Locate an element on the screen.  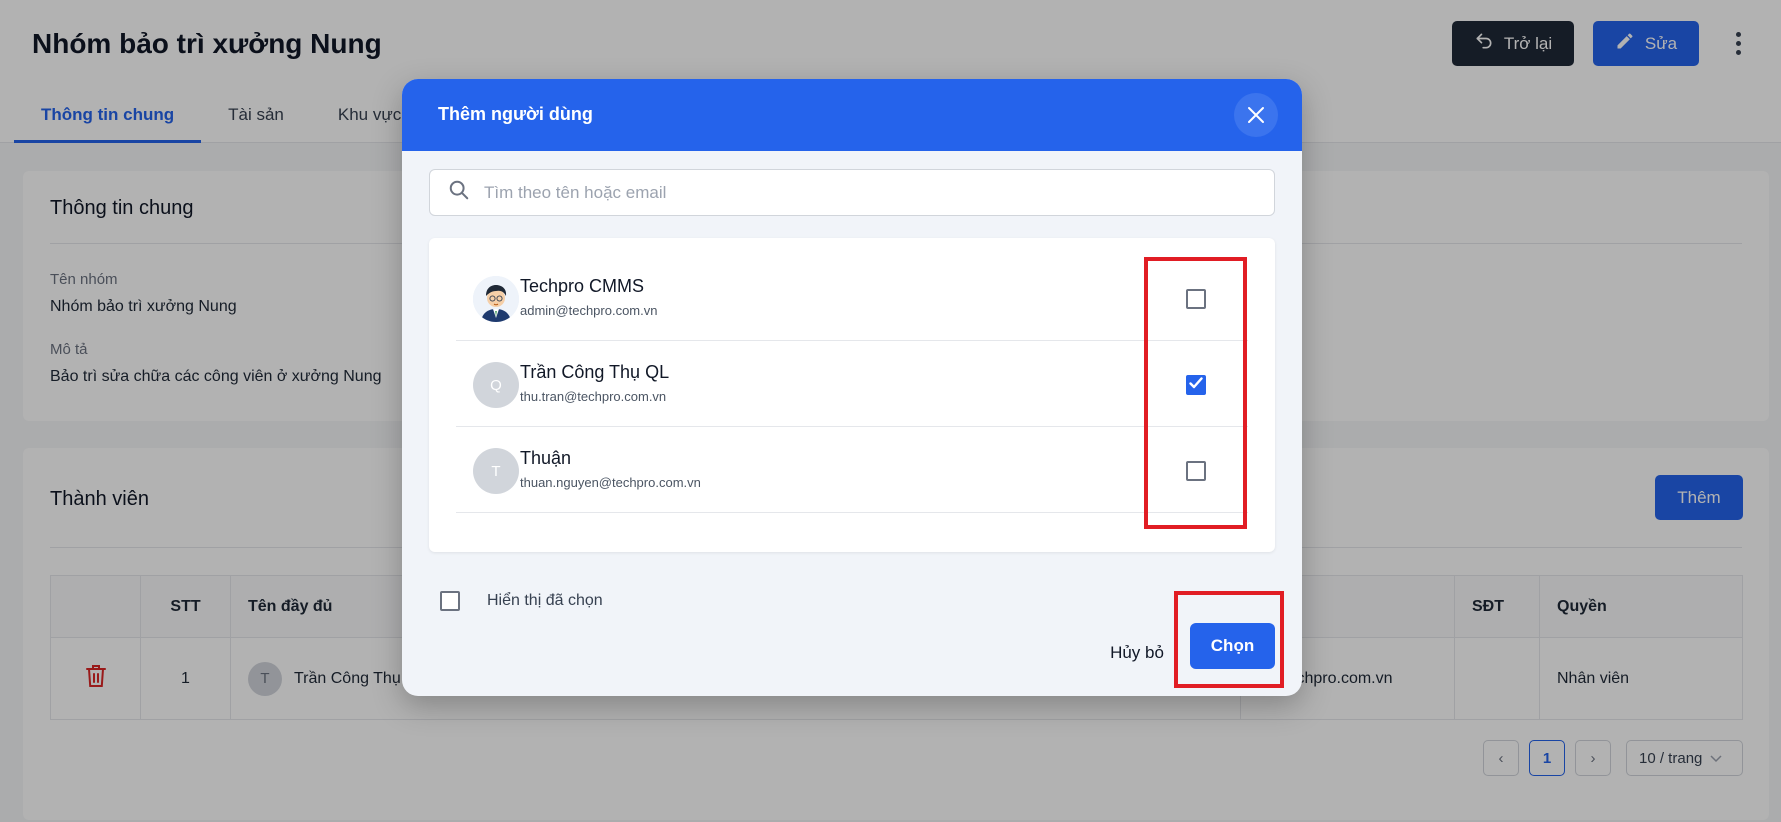
show-selected-checkbox is located at coordinates (450, 601).